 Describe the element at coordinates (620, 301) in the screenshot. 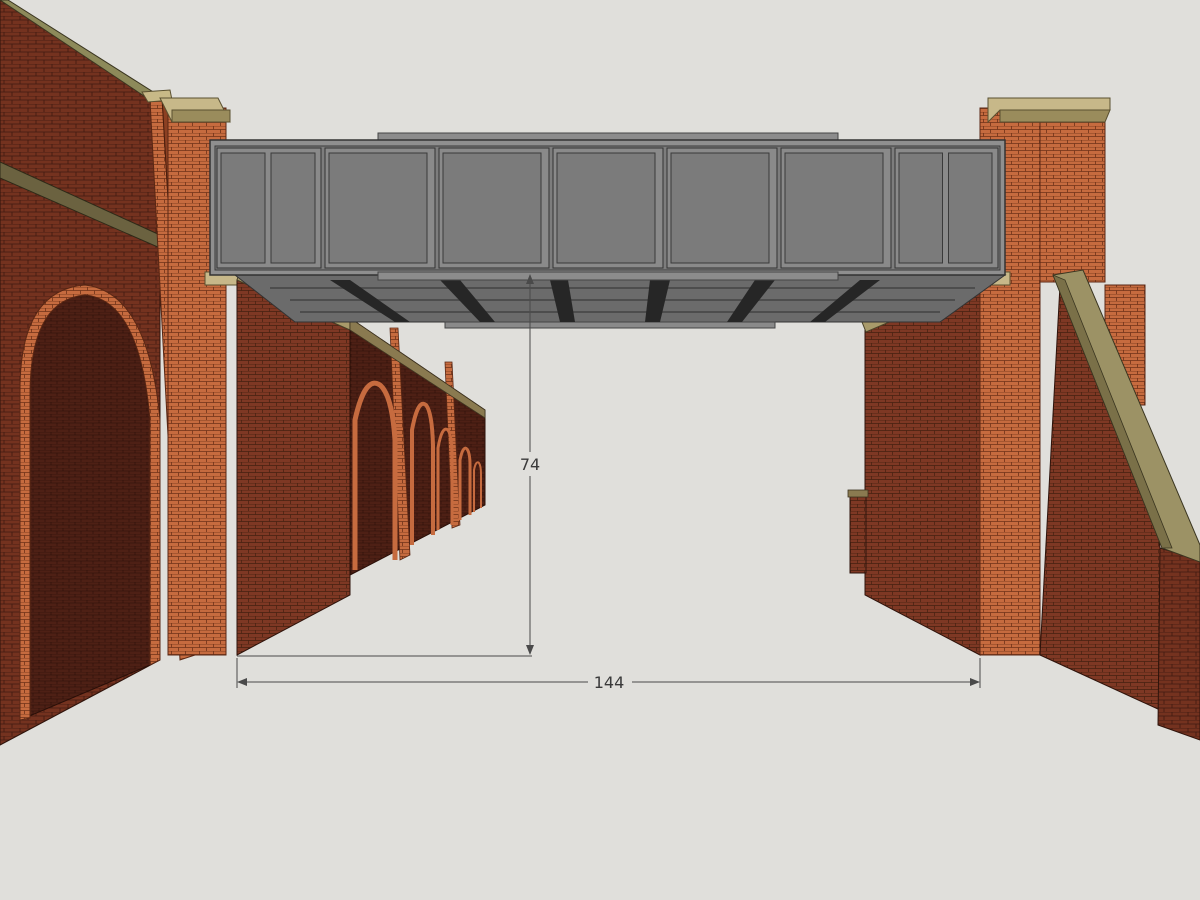

I see `bridge-deck-underside` at that location.